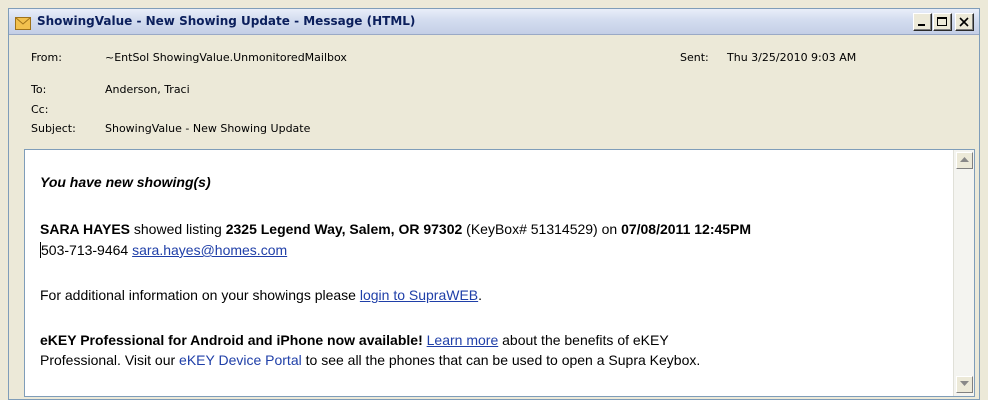 Image resolution: width=988 pixels, height=400 pixels. I want to click on agent-phone: 03-713-9464, so click(90, 250).